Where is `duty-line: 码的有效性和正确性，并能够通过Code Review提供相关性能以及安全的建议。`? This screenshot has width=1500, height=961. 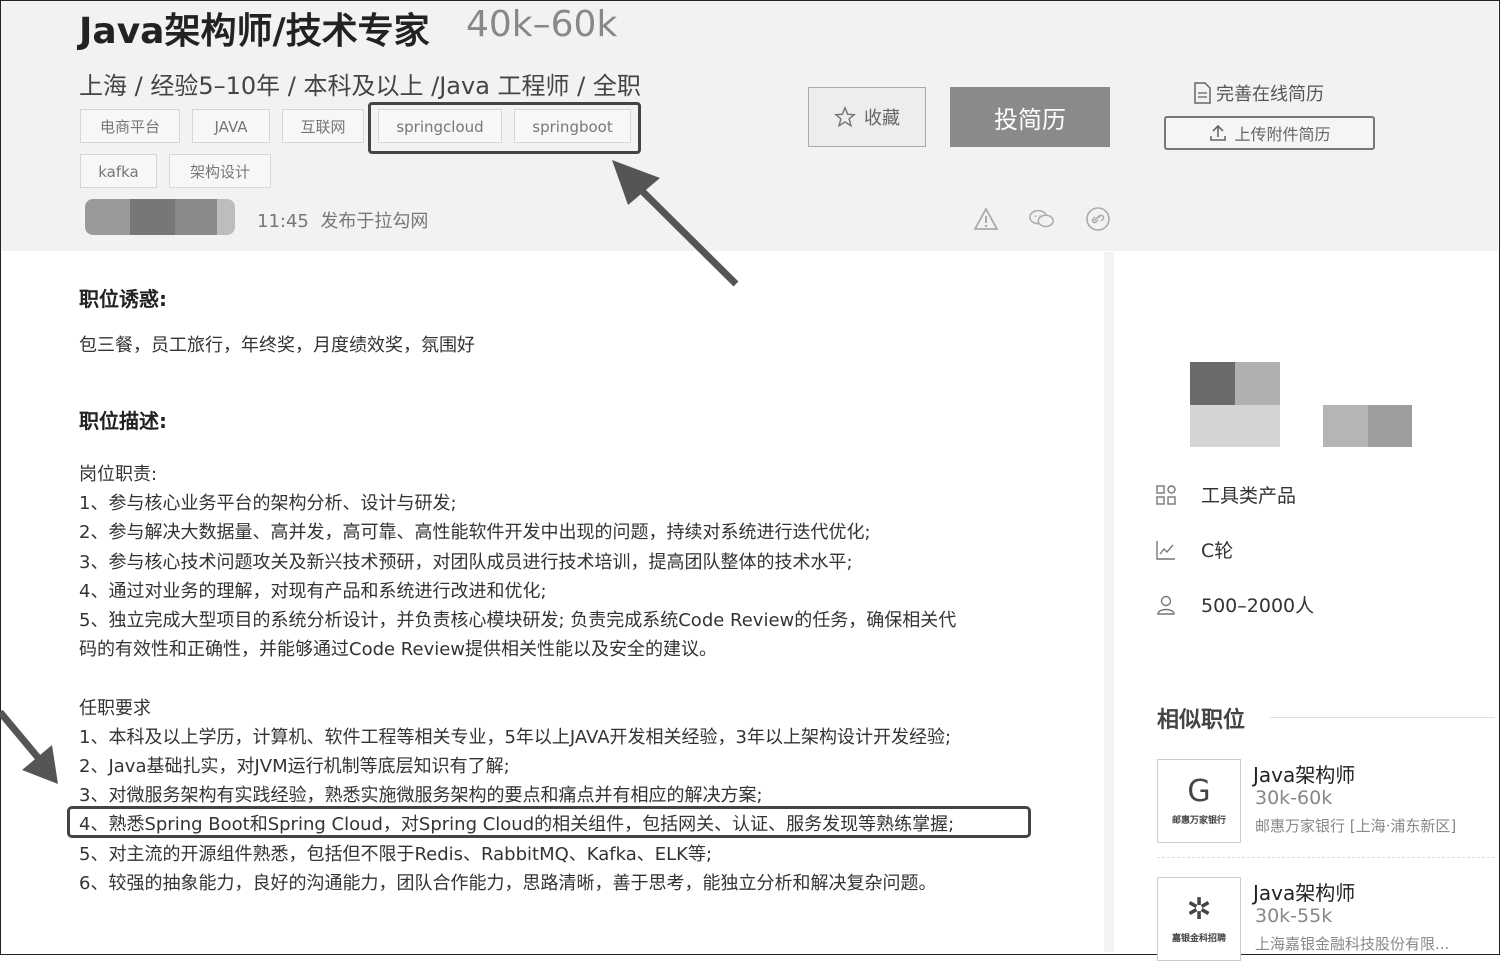 duty-line: 码的有效性和正确性，并能够通过Code Review提供相关性能以及安全的建议。 is located at coordinates (398, 649).